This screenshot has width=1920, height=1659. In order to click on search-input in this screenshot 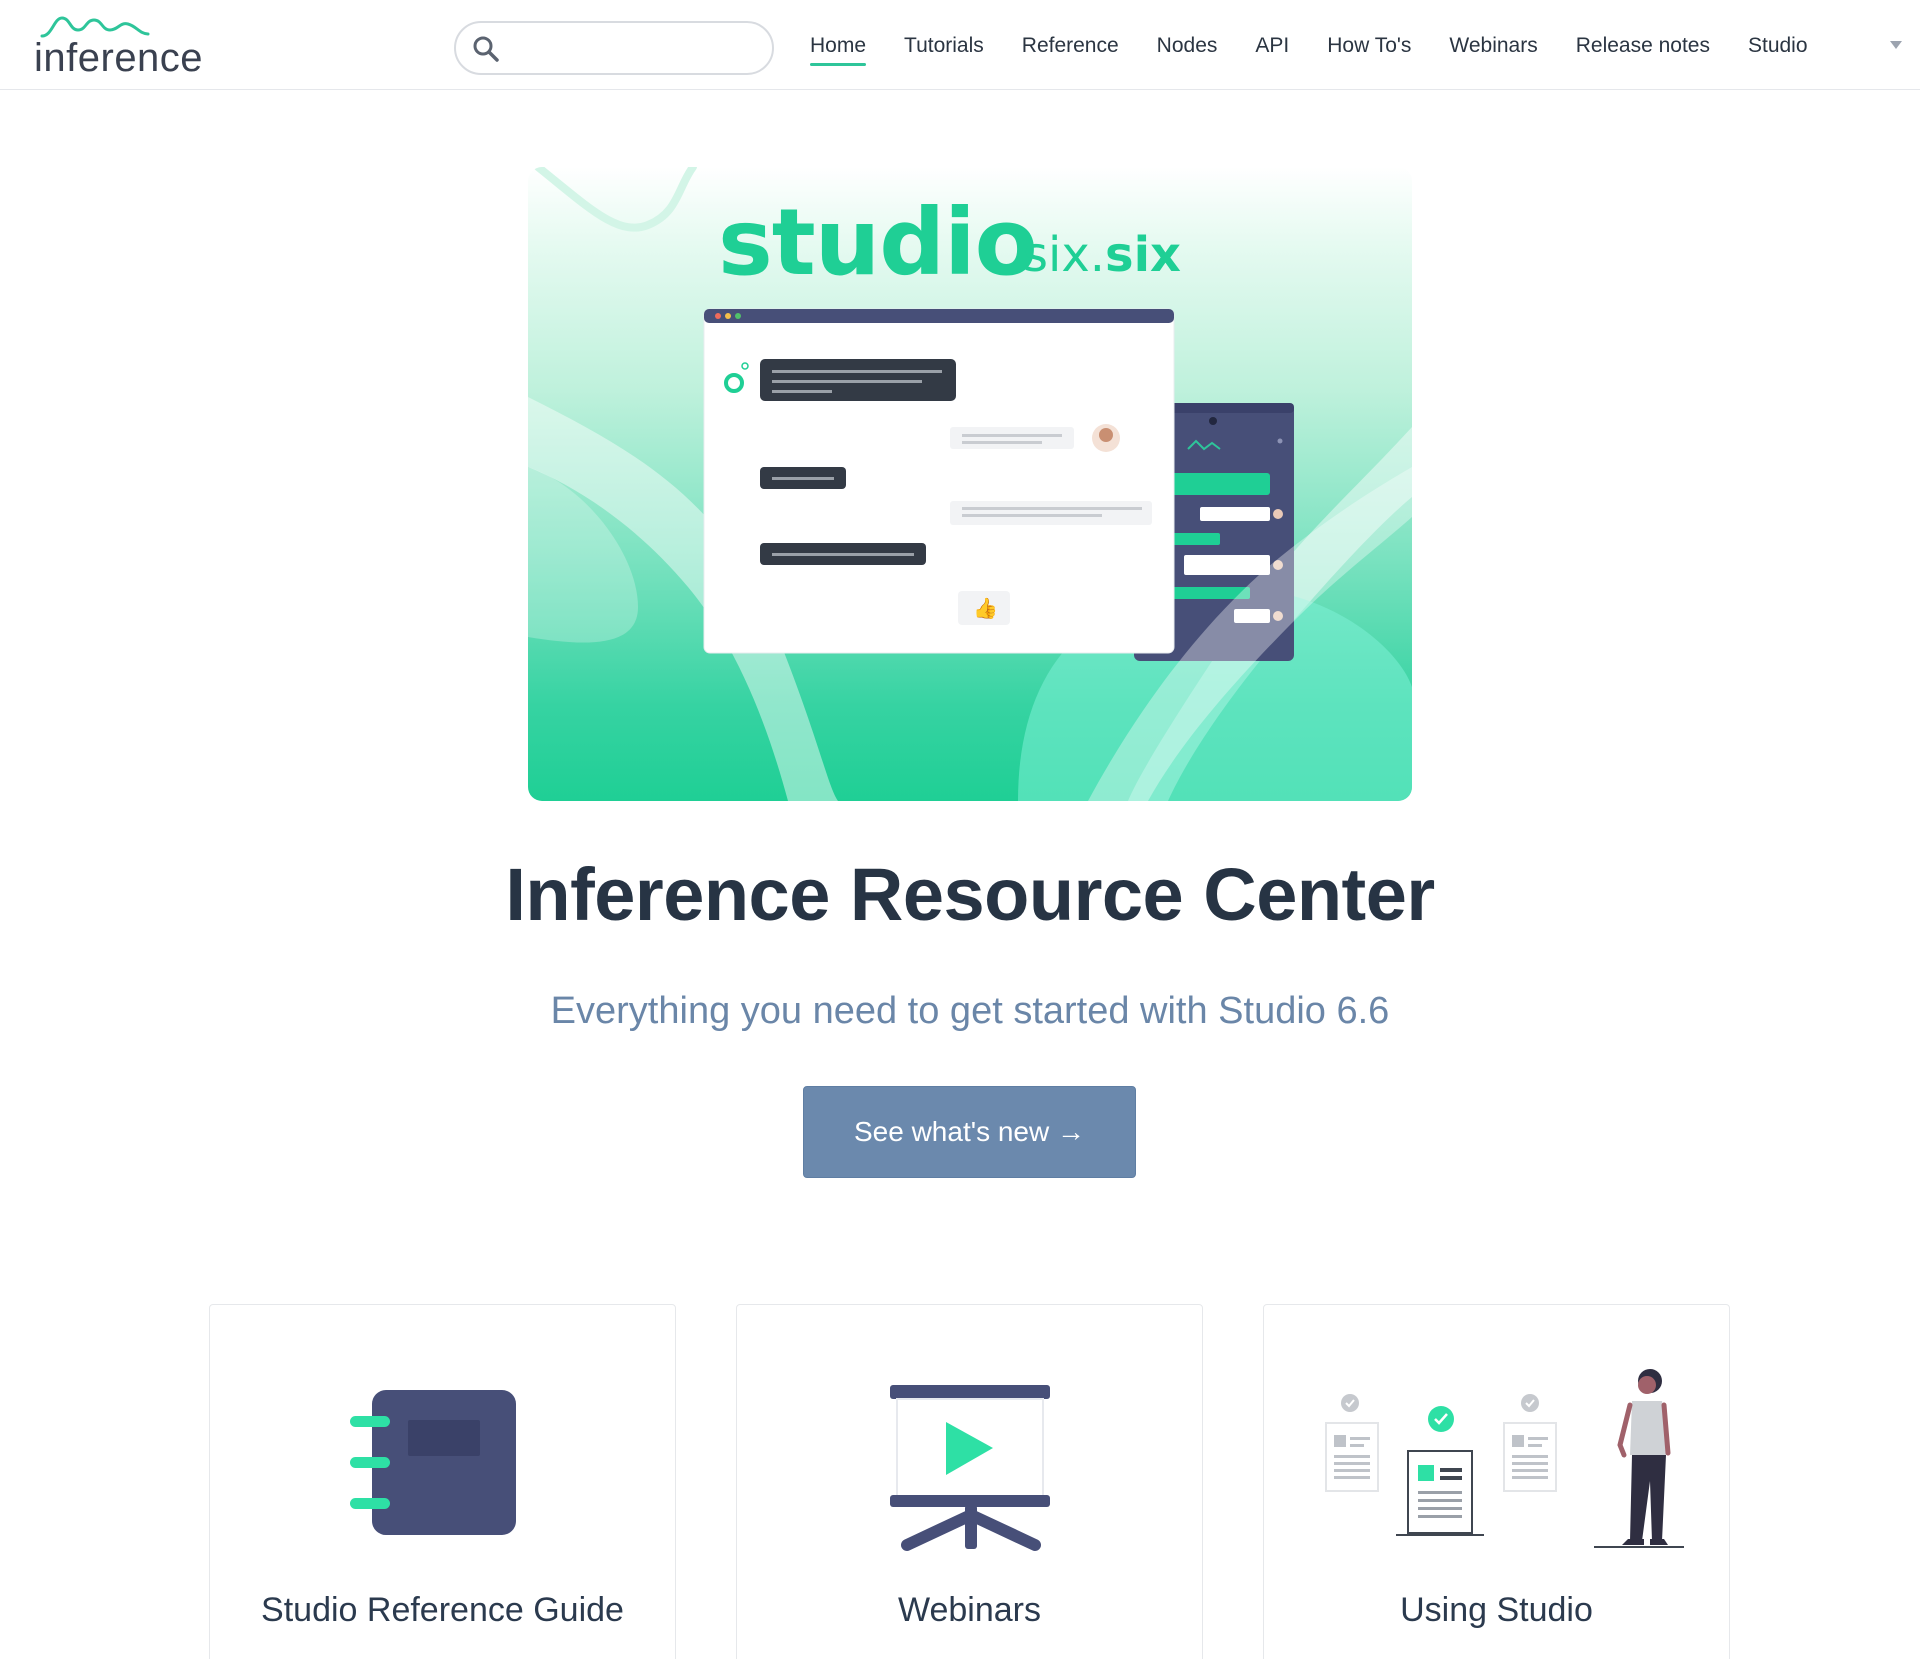, I will do `click(633, 48)`.